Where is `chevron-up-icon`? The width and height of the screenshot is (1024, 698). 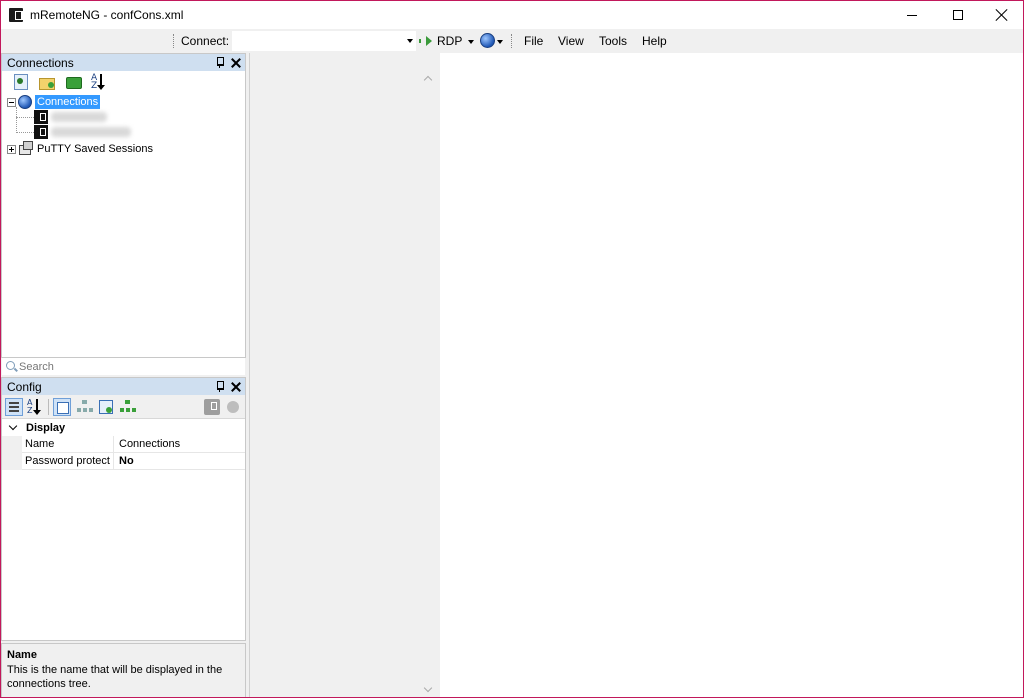 chevron-up-icon is located at coordinates (428, 80).